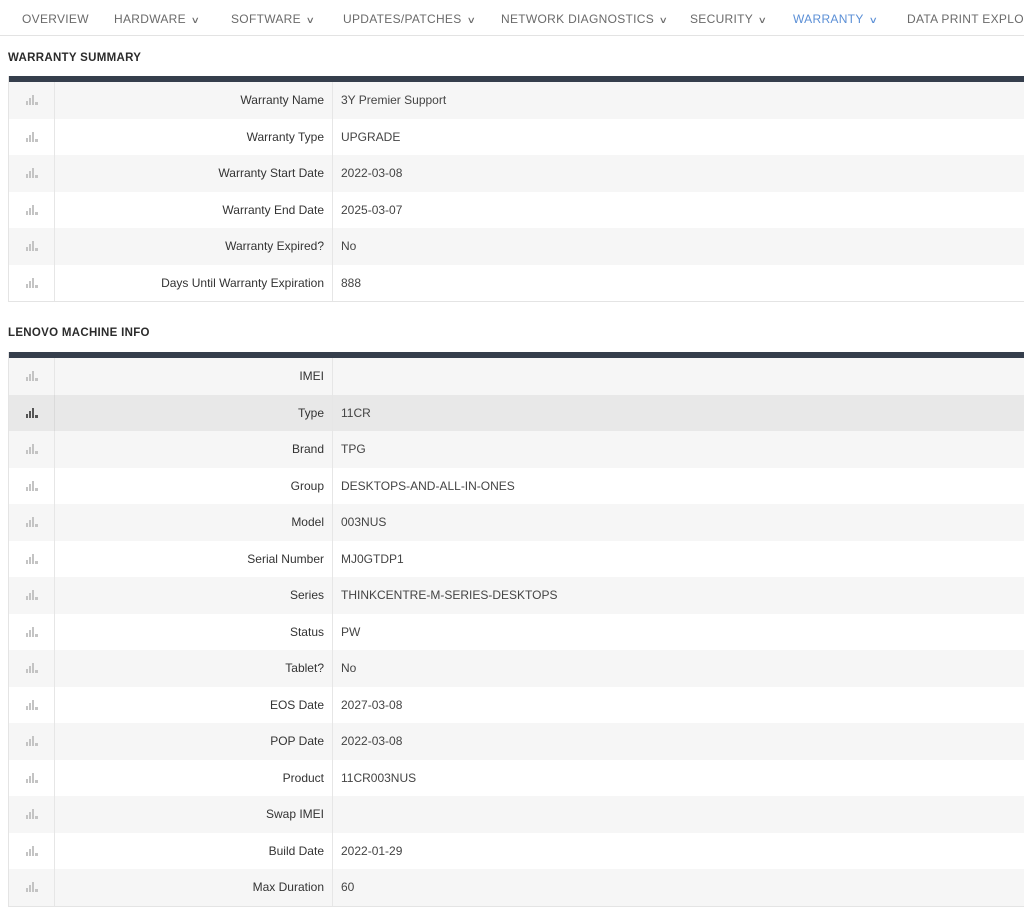 This screenshot has width=1024, height=911. I want to click on field-label: Warranty End Date, so click(194, 209).